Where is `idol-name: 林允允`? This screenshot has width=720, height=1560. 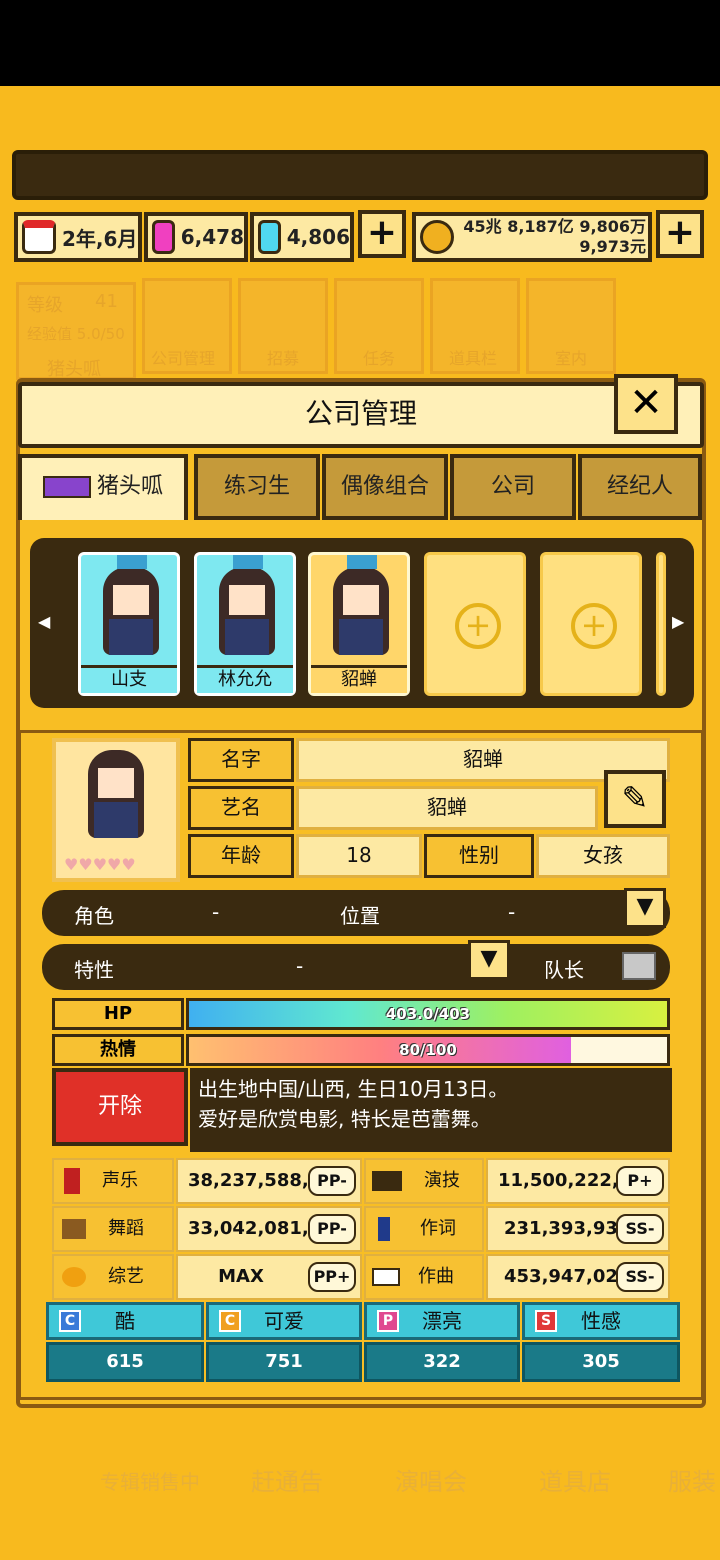 idol-name: 林允允 is located at coordinates (245, 679).